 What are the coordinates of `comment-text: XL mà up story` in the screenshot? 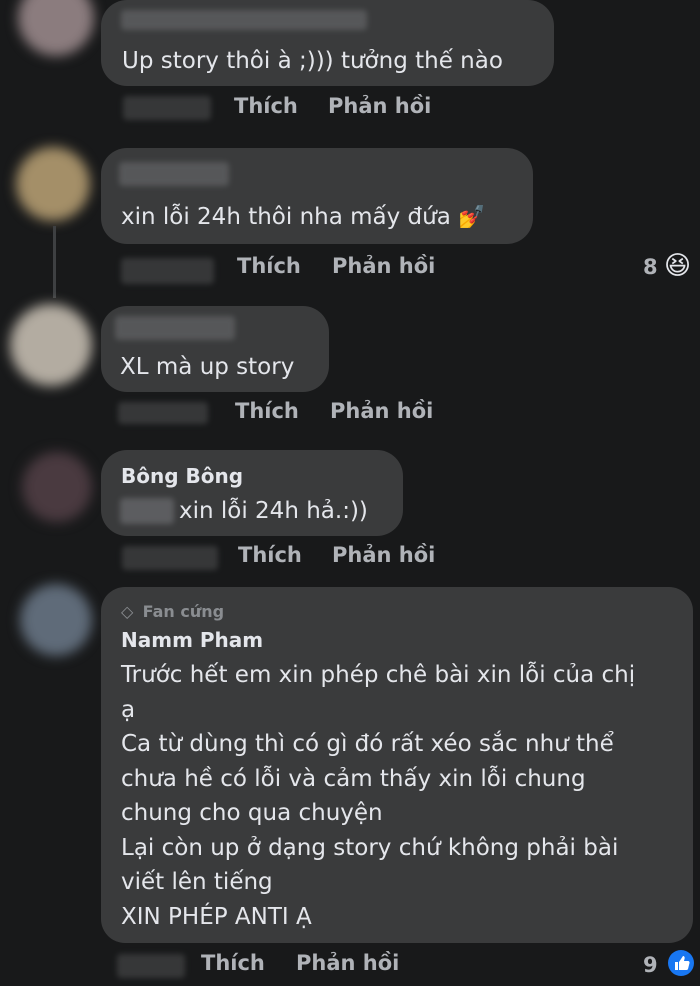 It's located at (207, 367).